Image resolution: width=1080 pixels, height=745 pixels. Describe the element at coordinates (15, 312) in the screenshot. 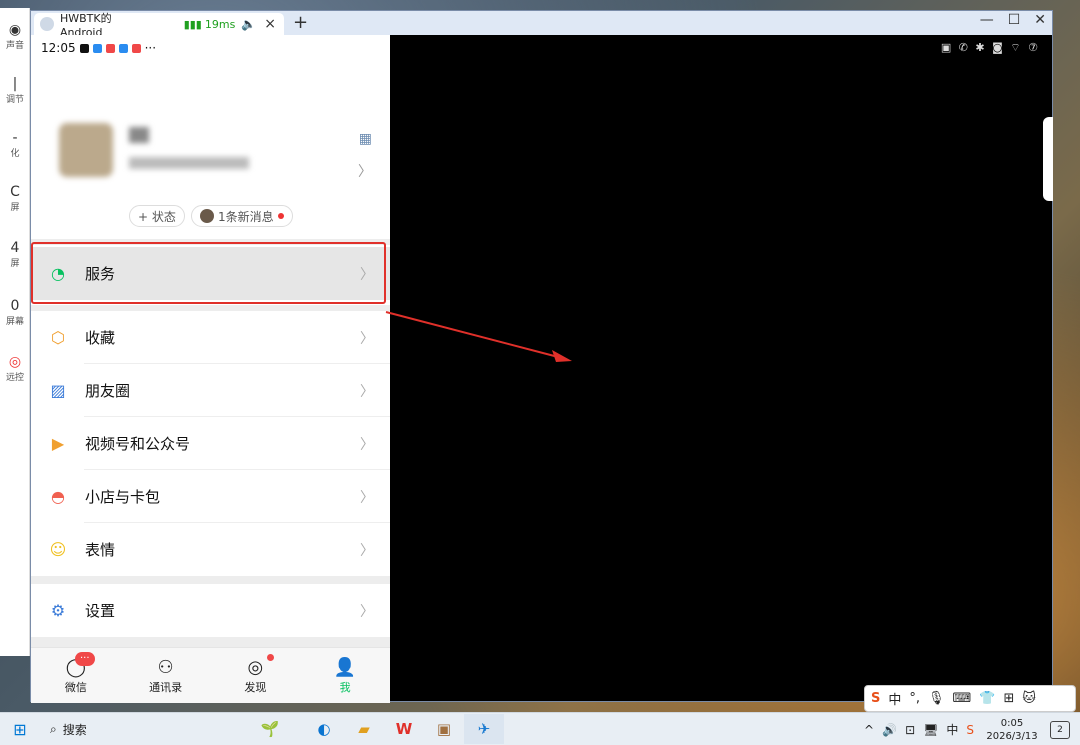

I see `side-item-screen: 0 屏幕` at that location.